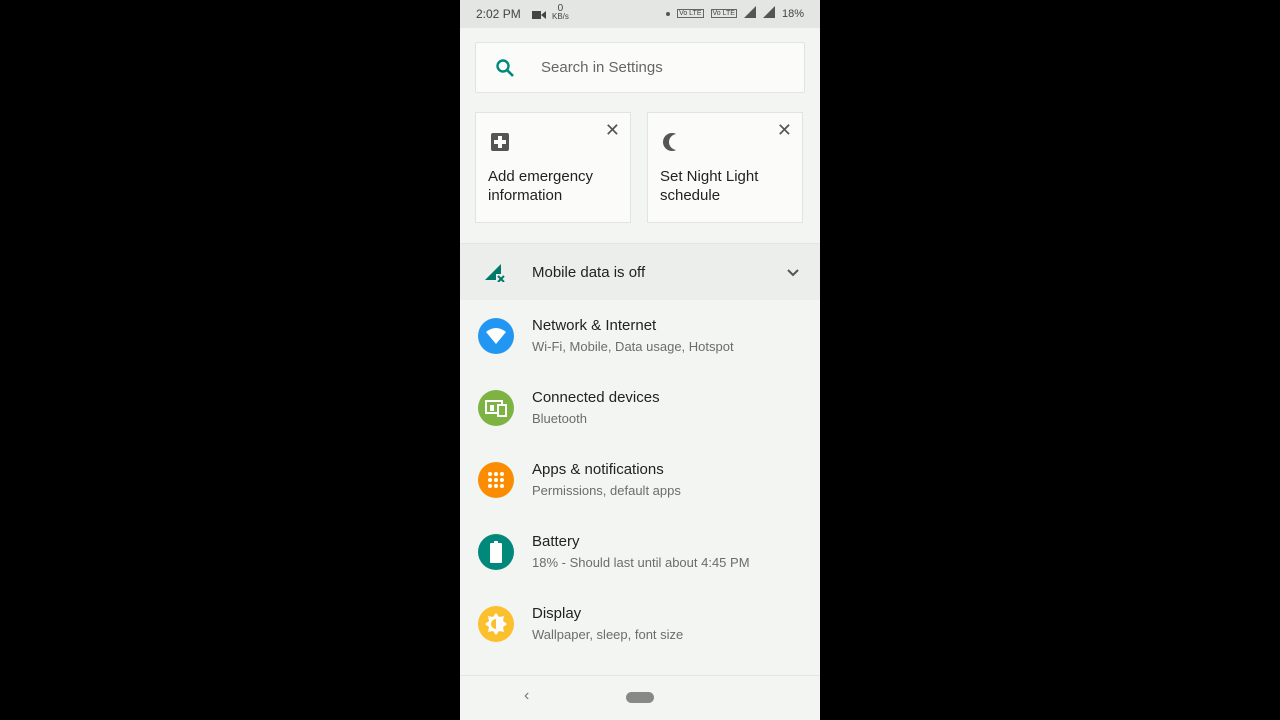 Image resolution: width=1280 pixels, height=720 pixels. What do you see at coordinates (598, 469) in the screenshot?
I see `settings-item-title: Apps & notifications` at bounding box center [598, 469].